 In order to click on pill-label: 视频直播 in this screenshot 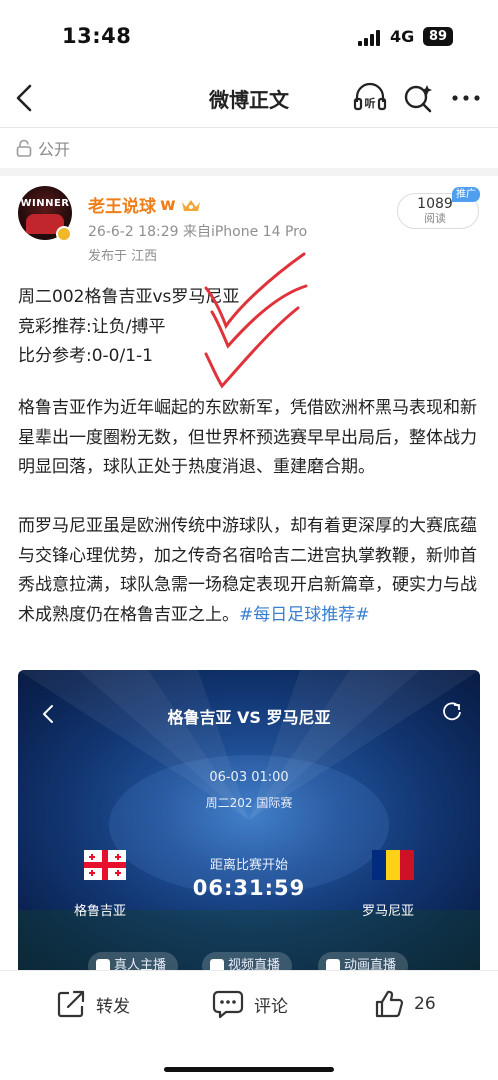, I will do `click(254, 964)`.